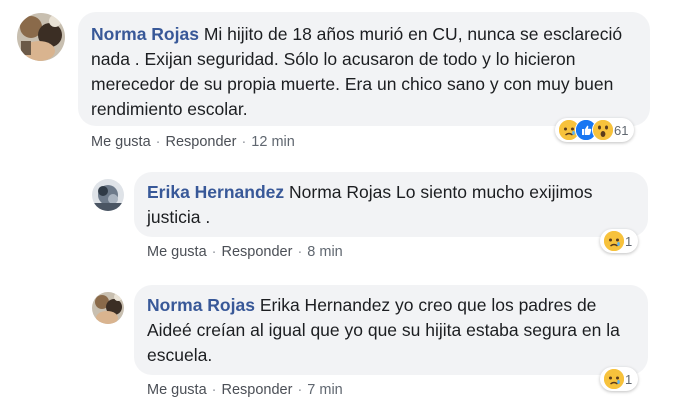 The image size is (700, 417). I want to click on comment-time: 8 min, so click(324, 252).